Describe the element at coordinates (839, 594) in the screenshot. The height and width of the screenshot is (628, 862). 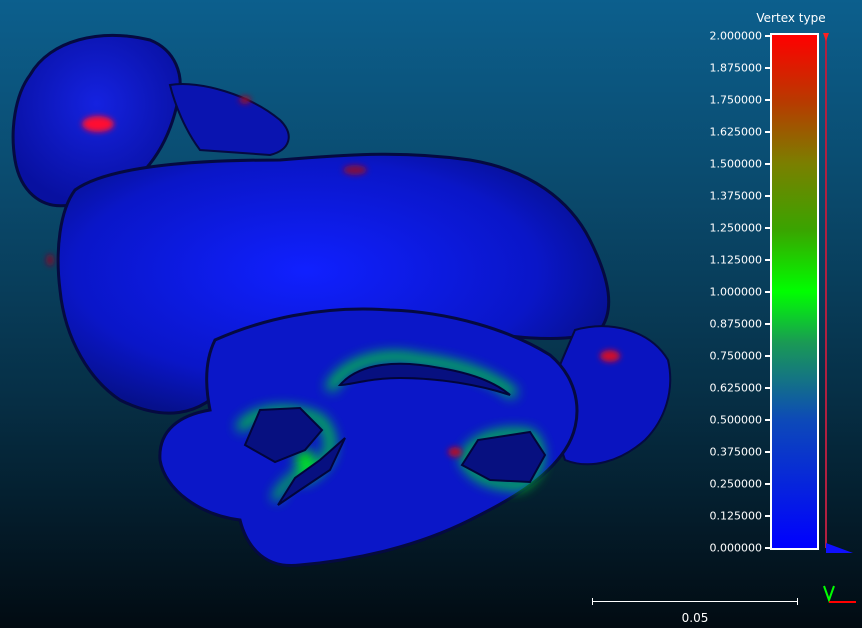
I see `axes-trihedron-icon` at that location.